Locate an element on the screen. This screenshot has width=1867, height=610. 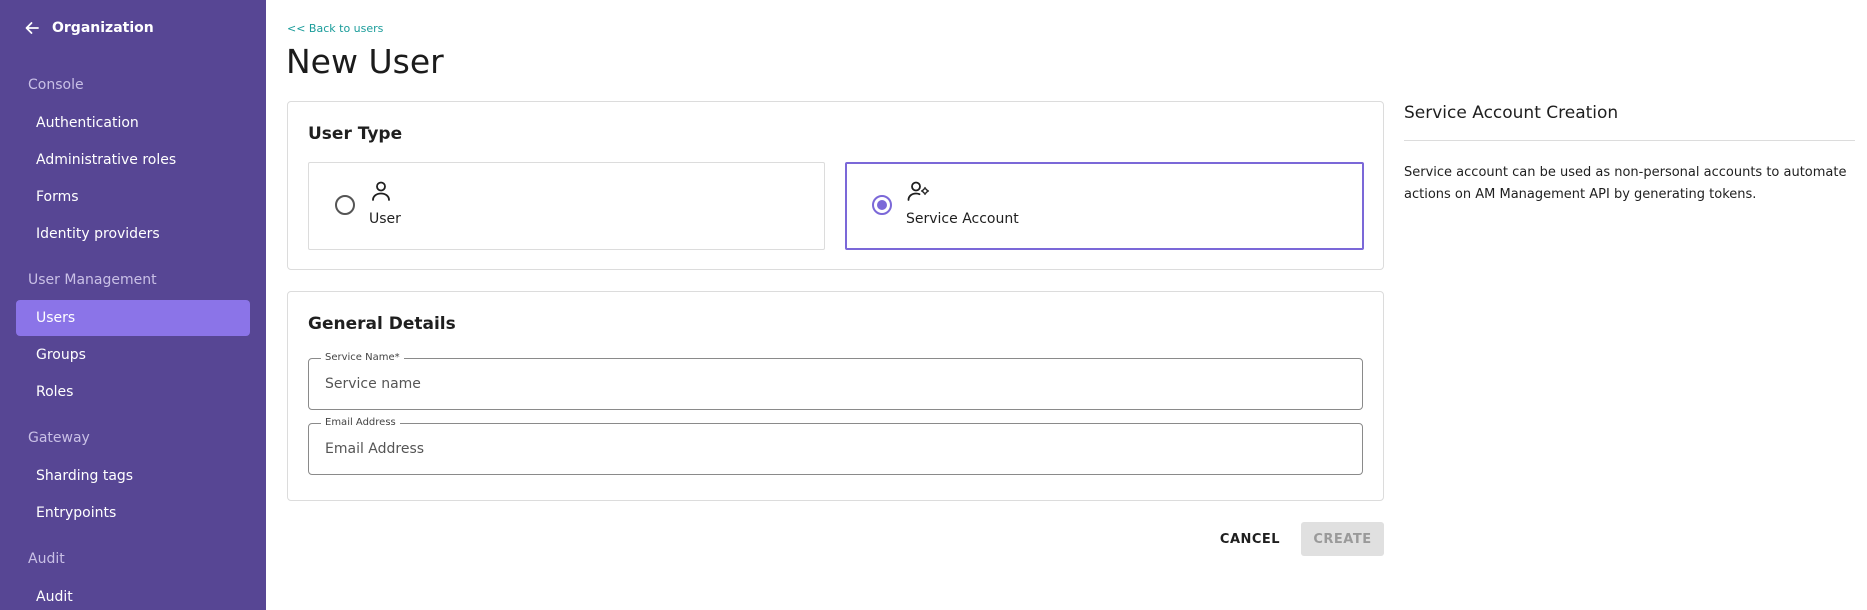
user-radio is located at coordinates (345, 205).